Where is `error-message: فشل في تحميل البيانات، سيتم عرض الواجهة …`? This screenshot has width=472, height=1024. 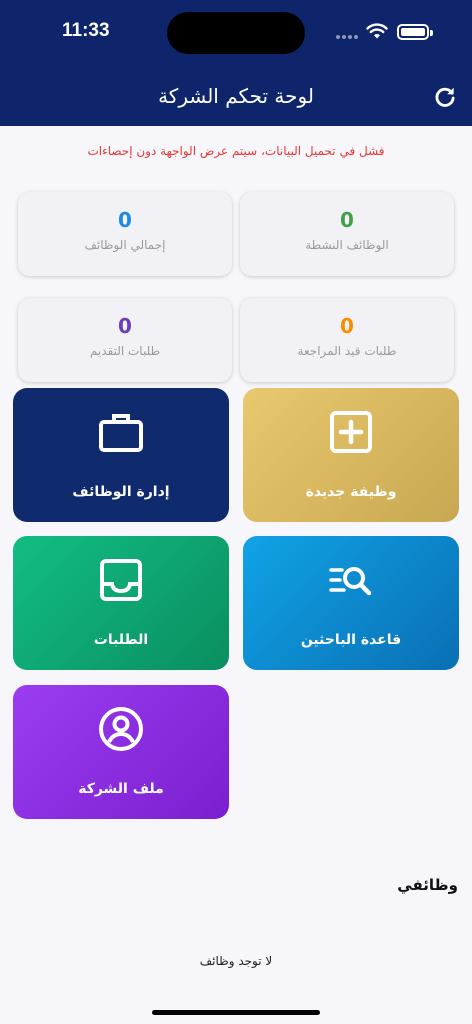 error-message: فشل في تحميل البيانات، سيتم عرض الواجهة … is located at coordinates (236, 151).